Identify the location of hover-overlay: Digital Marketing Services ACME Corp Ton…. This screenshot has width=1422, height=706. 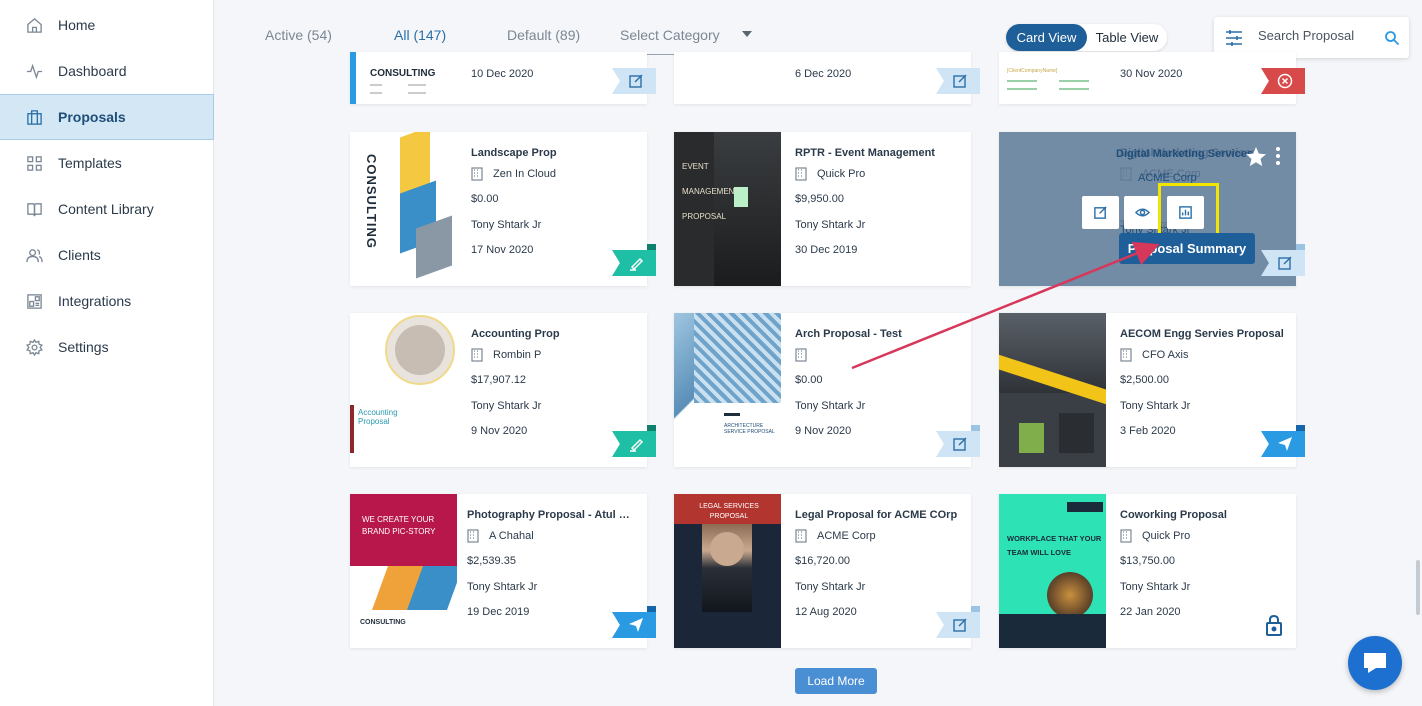
(1152, 209).